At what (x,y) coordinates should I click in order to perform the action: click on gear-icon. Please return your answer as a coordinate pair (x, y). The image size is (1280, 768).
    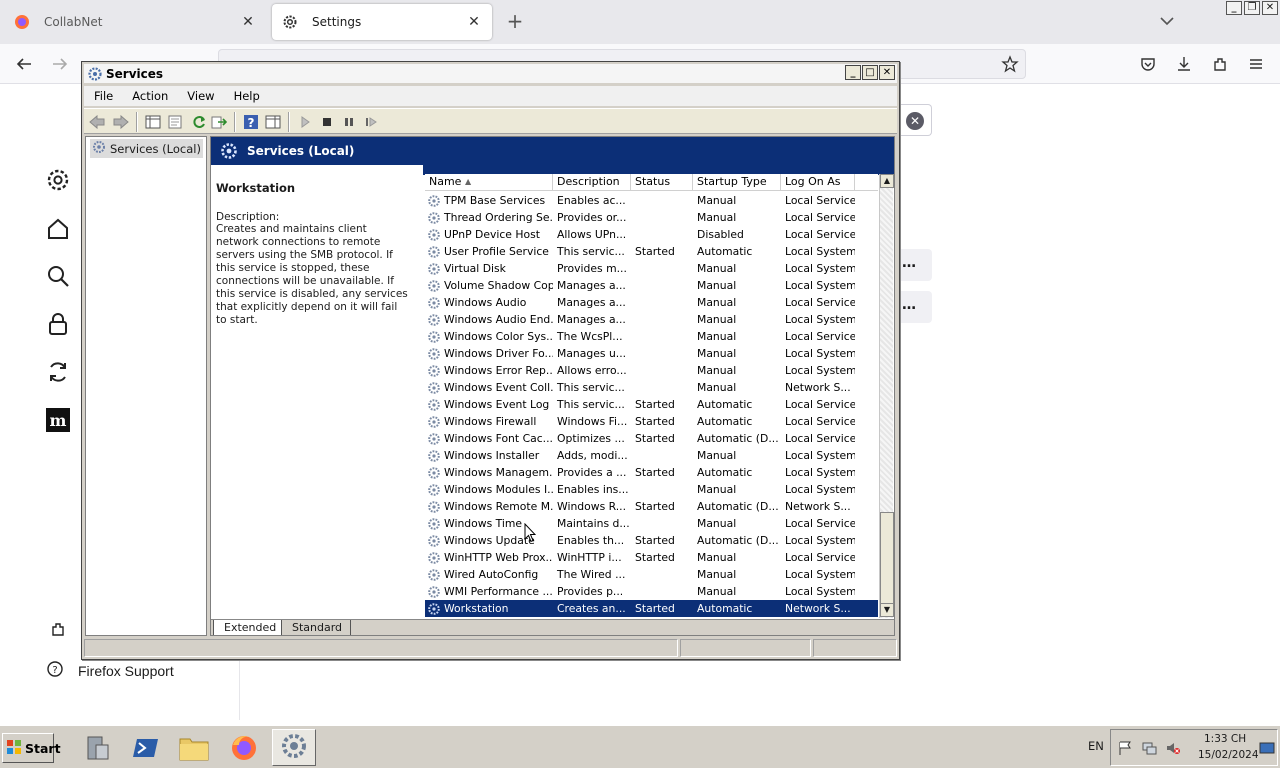
    Looking at the image, I should click on (58, 180).